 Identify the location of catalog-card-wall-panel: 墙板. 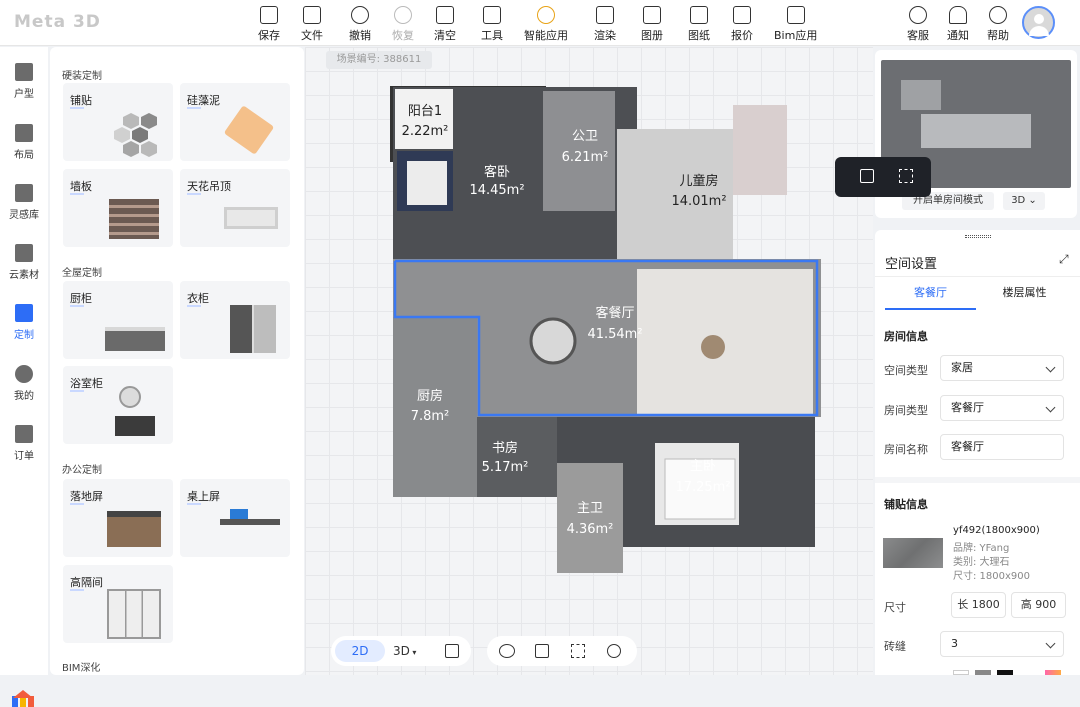
(118, 208).